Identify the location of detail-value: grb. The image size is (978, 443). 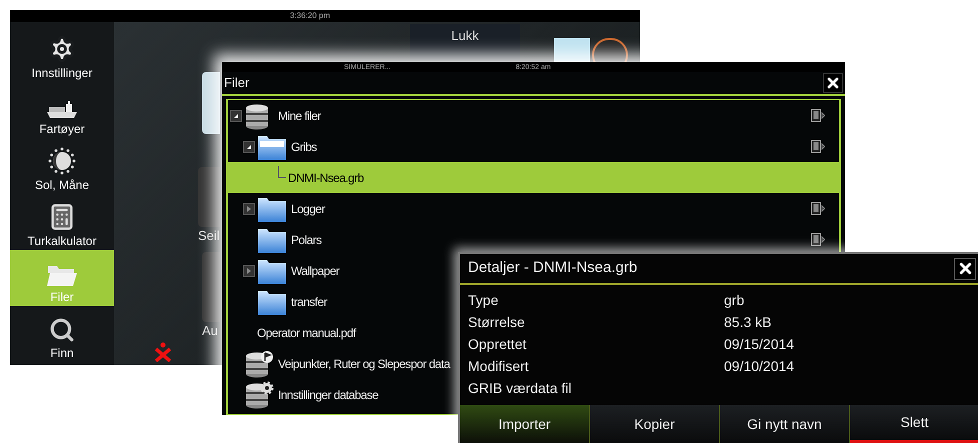
(734, 300).